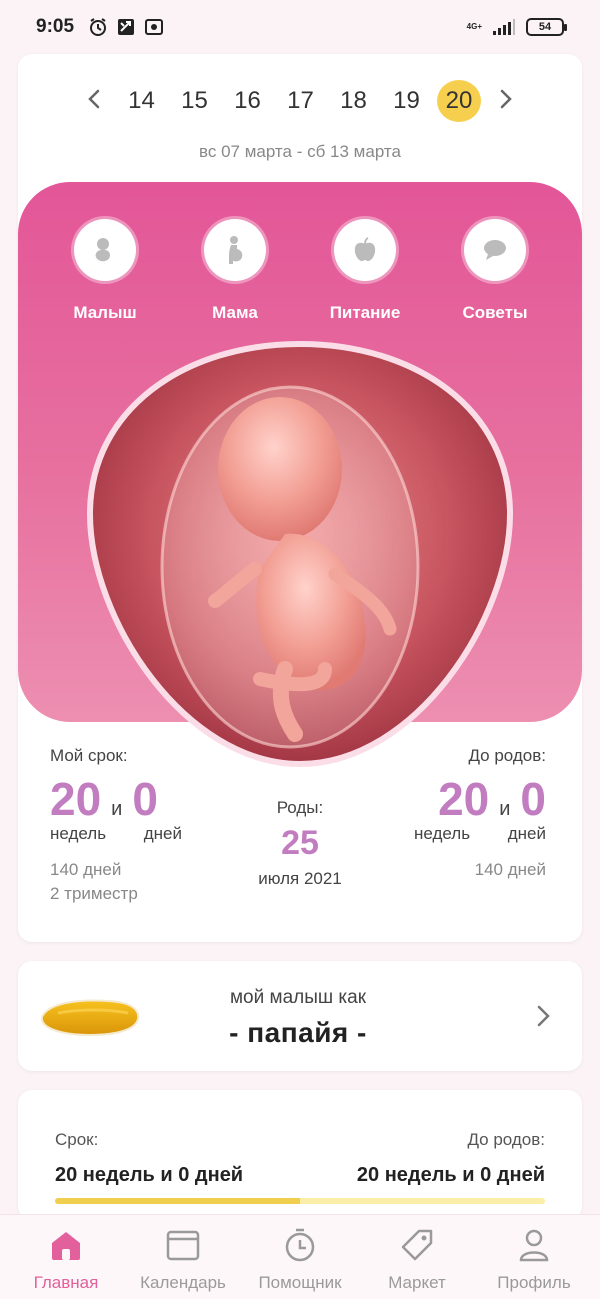 Image resolution: width=600 pixels, height=1299 pixels. What do you see at coordinates (235, 274) in the screenshot?
I see `quick-link-mom: Мама` at bounding box center [235, 274].